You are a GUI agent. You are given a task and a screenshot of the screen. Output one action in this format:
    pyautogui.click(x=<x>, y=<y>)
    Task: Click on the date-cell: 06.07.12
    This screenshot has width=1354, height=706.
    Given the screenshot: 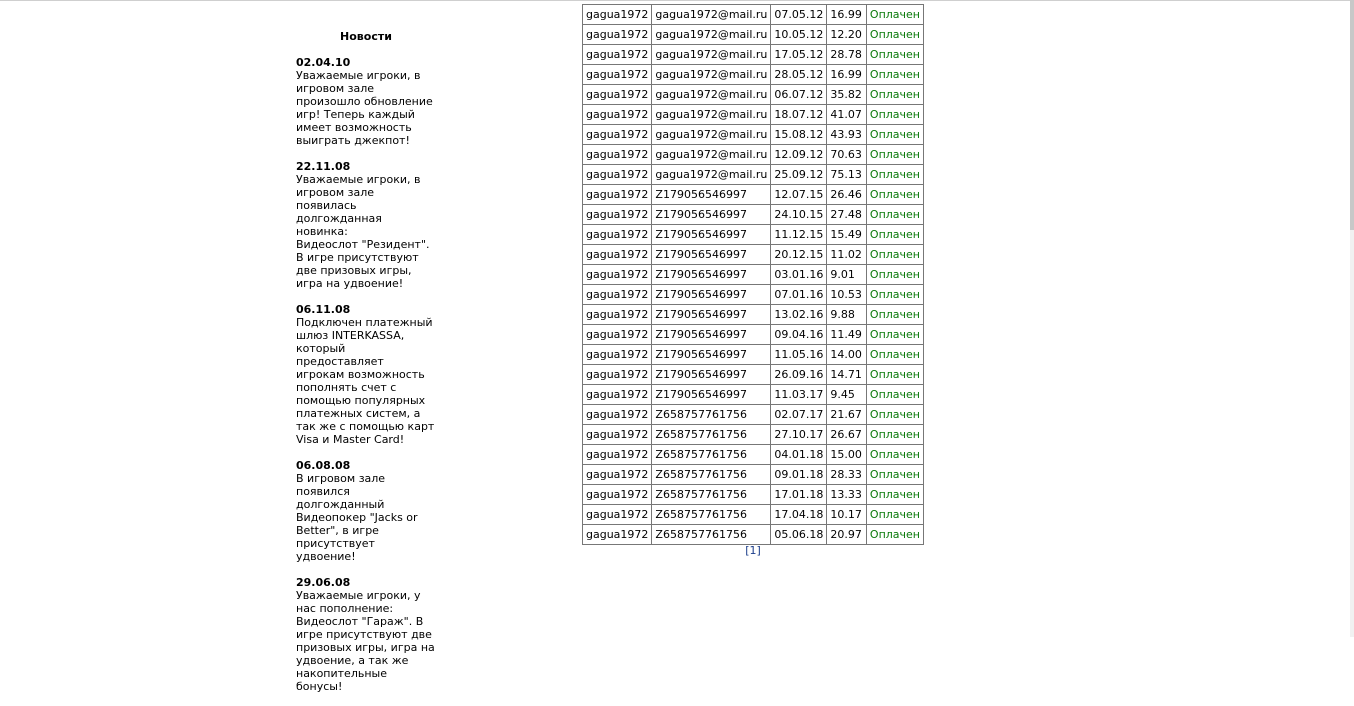 What is the action you would take?
    pyautogui.click(x=799, y=94)
    